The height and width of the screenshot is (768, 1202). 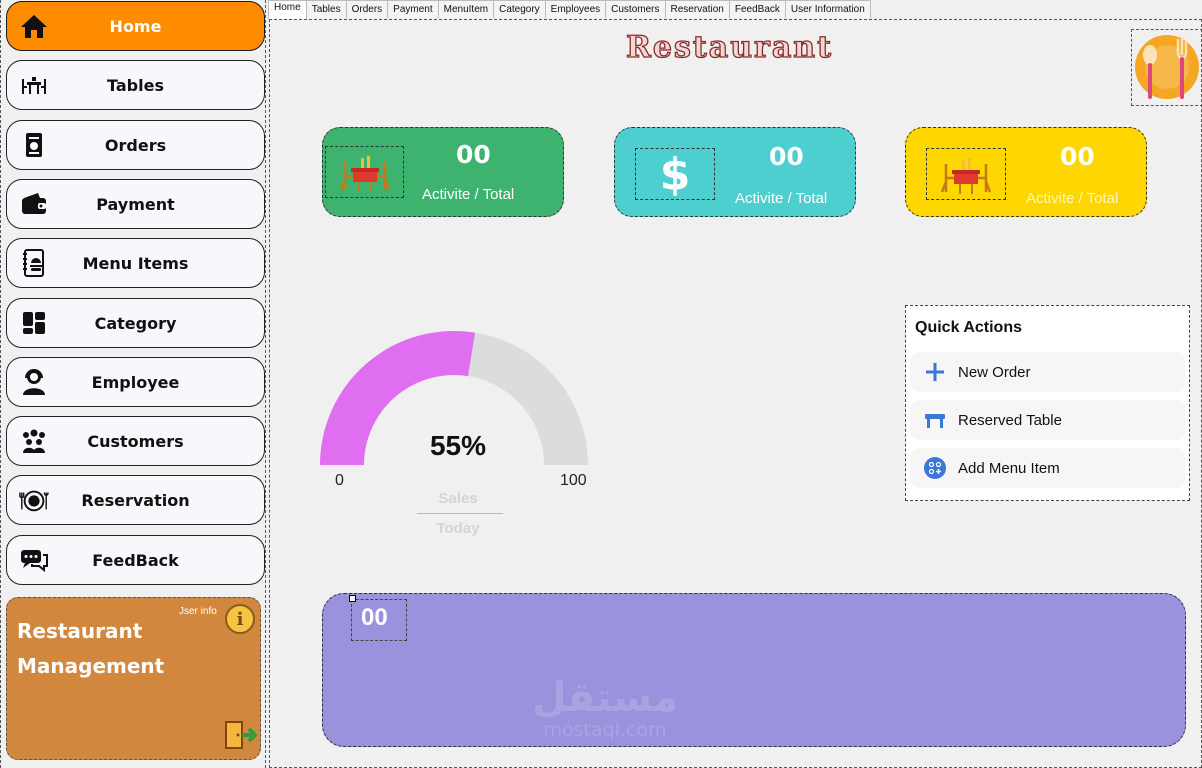 What do you see at coordinates (413, 9) in the screenshot?
I see `tab-payment: Payment` at bounding box center [413, 9].